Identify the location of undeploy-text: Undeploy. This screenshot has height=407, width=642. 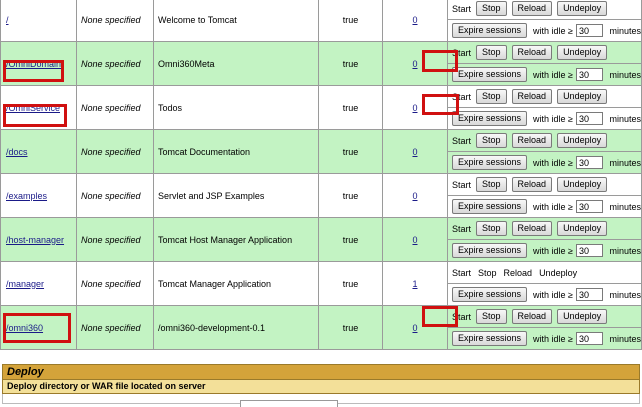
(558, 272).